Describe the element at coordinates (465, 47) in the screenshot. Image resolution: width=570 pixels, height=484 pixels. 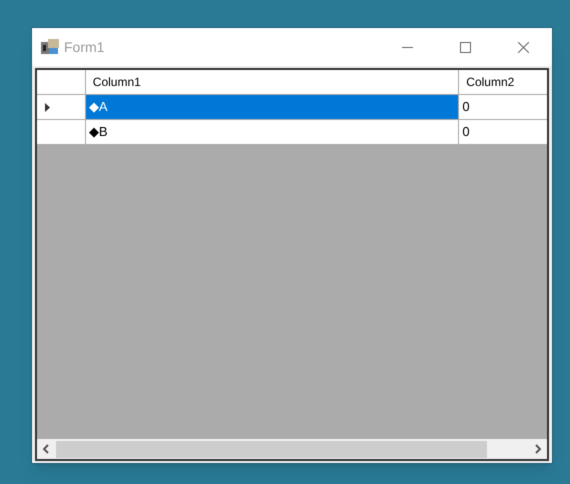
I see `maximize-icon` at that location.